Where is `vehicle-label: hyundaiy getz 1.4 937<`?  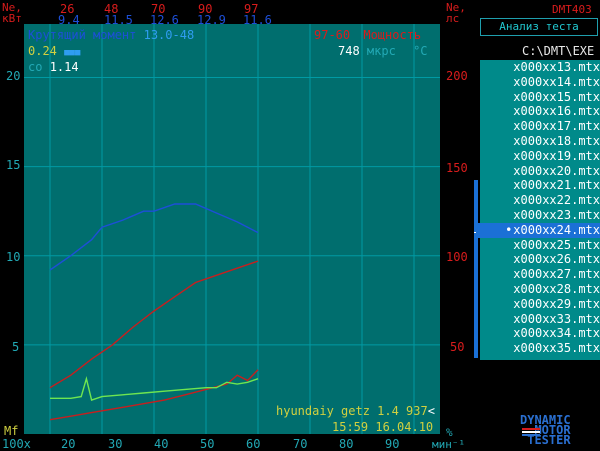
vehicle-label: hyundaiy getz 1.4 937< is located at coordinates (355, 411).